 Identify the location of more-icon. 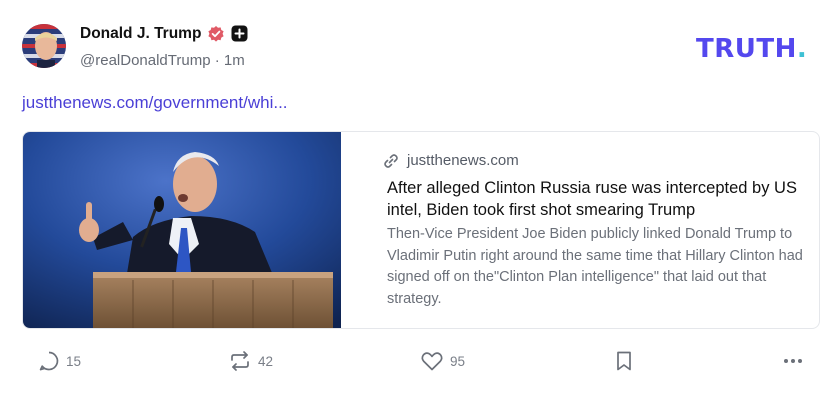
(793, 361).